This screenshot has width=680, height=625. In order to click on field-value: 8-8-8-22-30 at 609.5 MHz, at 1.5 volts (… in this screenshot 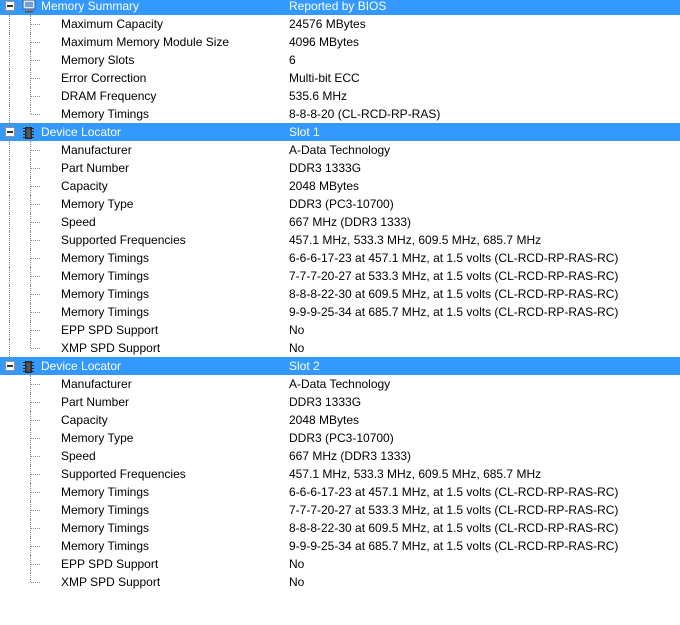, I will do `click(454, 294)`.